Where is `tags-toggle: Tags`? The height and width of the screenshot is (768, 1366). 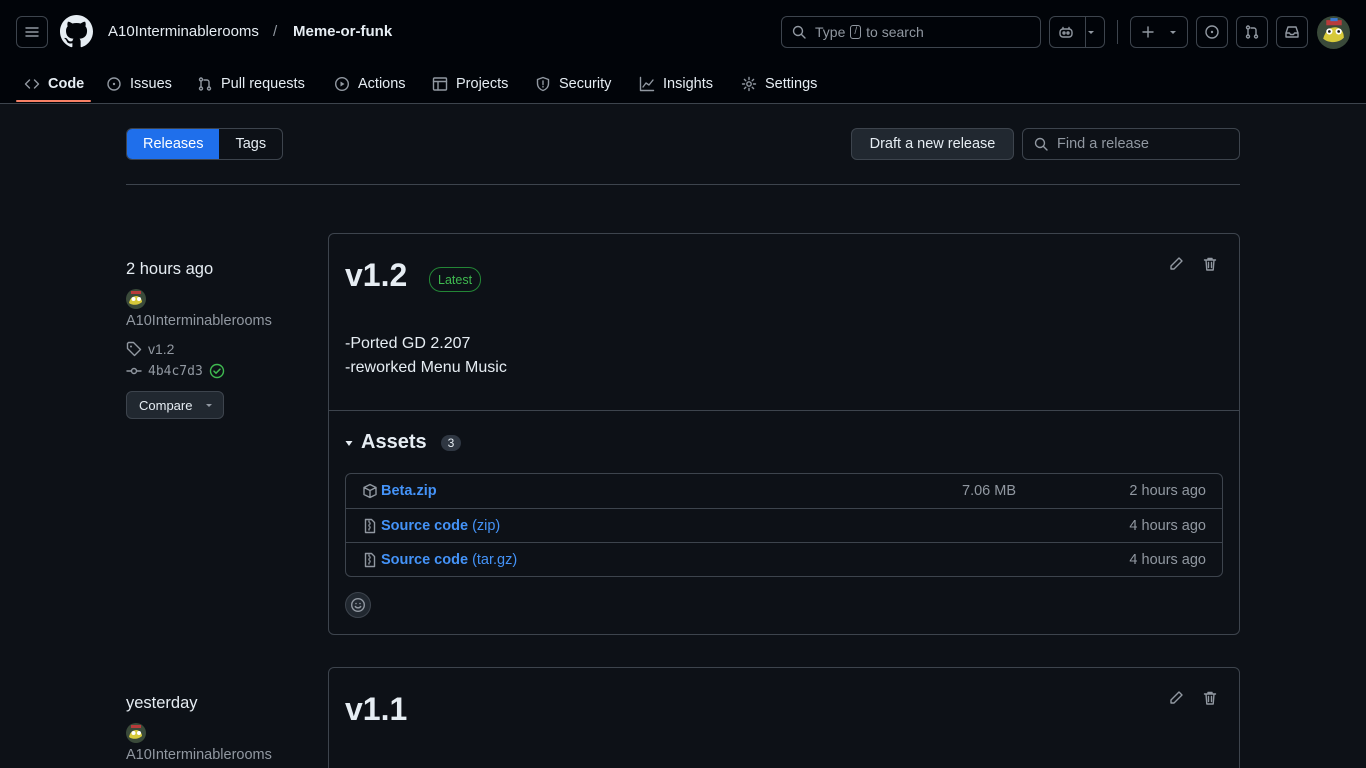
tags-toggle: Tags is located at coordinates (250, 144).